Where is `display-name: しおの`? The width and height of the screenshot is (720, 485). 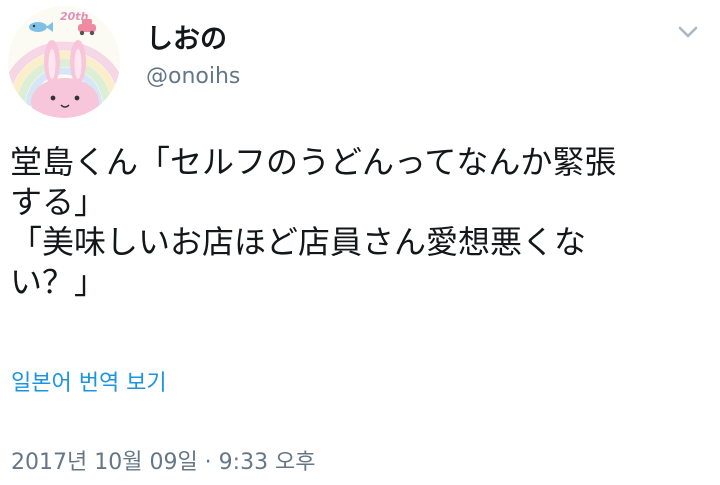 display-name: しおの is located at coordinates (186, 40).